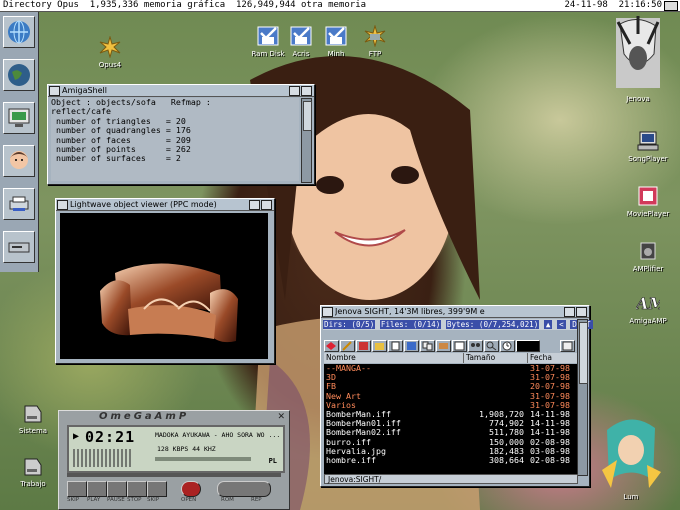 This screenshot has width=680, height=510. Describe the element at coordinates (181, 91) in the screenshot. I see `amigashell-titlebar: AmigaShell` at that location.